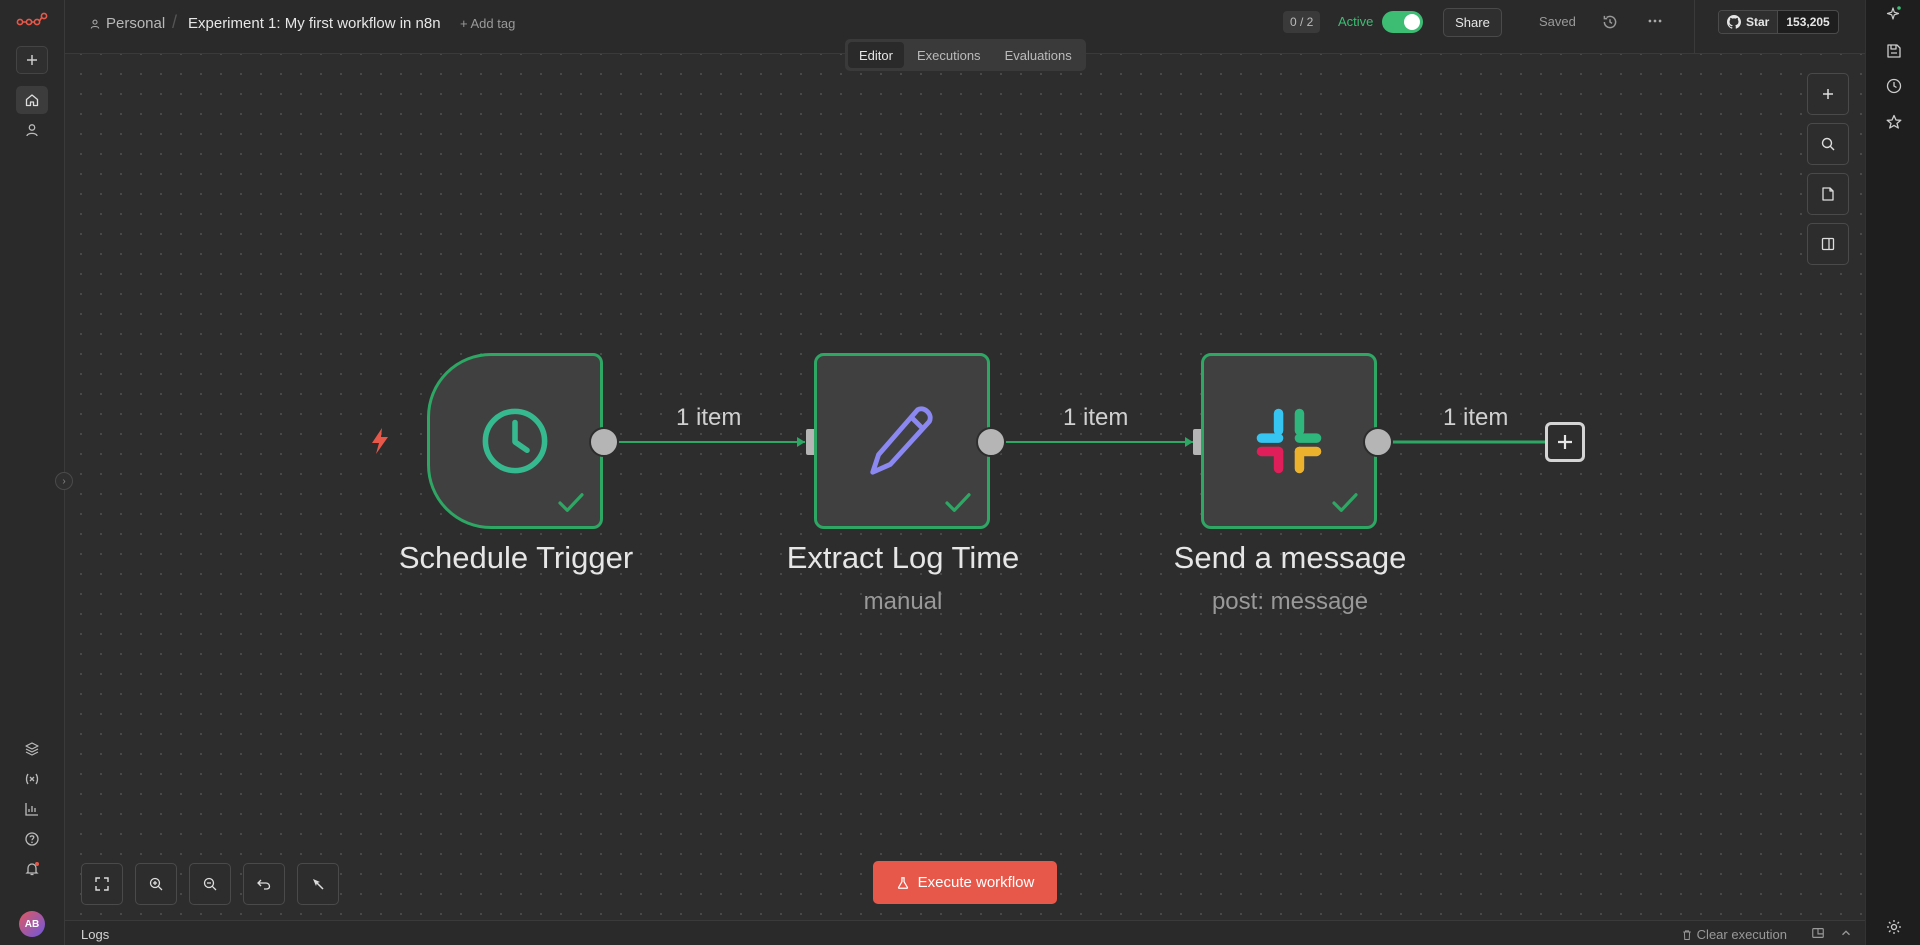  What do you see at coordinates (976, 882) in the screenshot?
I see `execute-workflow-label: Execute workflow` at bounding box center [976, 882].